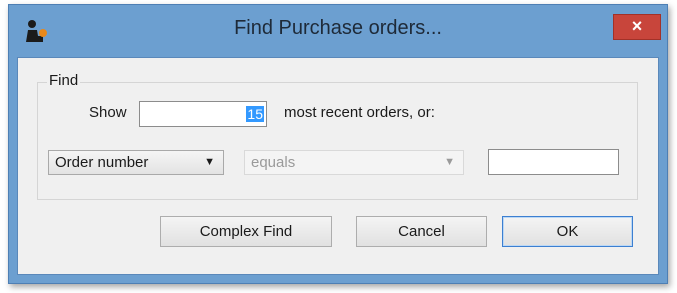 The height and width of the screenshot is (293, 677). I want to click on search-value-input, so click(553, 162).